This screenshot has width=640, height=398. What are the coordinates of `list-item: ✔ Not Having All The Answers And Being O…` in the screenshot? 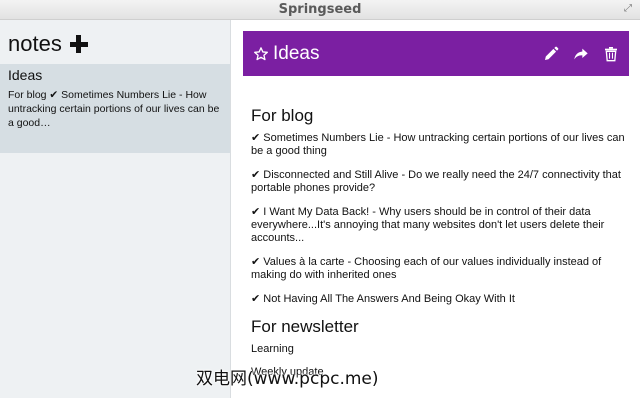 It's located at (383, 299).